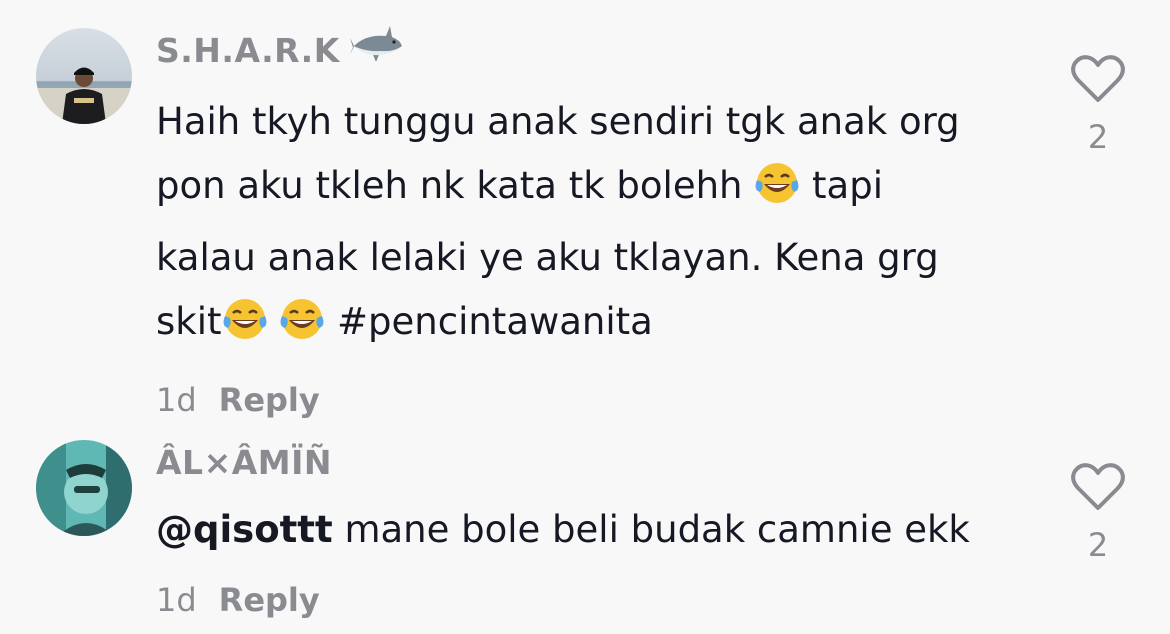  What do you see at coordinates (596, 463) in the screenshot?
I see `username: ÂL×ÂMÏÑ` at bounding box center [596, 463].